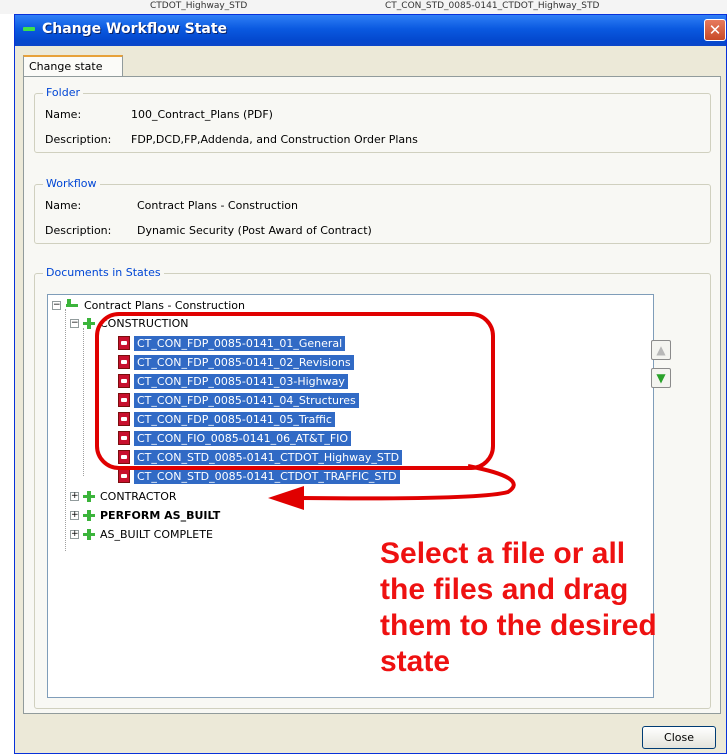 The width and height of the screenshot is (727, 754). I want to click on documents-group-label: Documents in States, so click(103, 272).